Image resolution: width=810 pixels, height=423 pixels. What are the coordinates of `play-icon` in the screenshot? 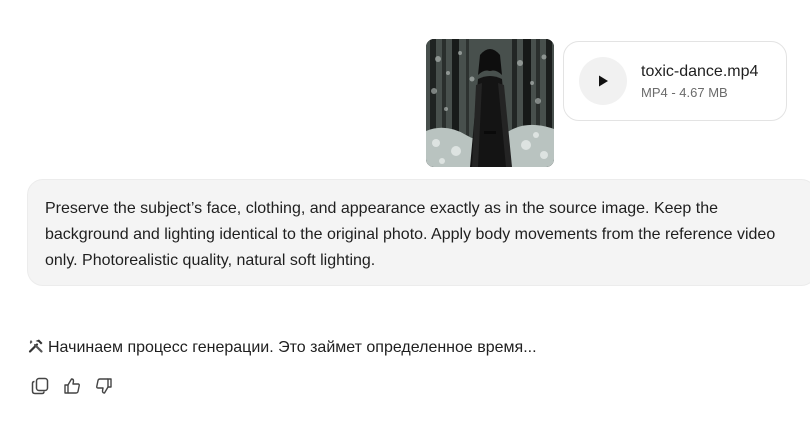 It's located at (603, 81).